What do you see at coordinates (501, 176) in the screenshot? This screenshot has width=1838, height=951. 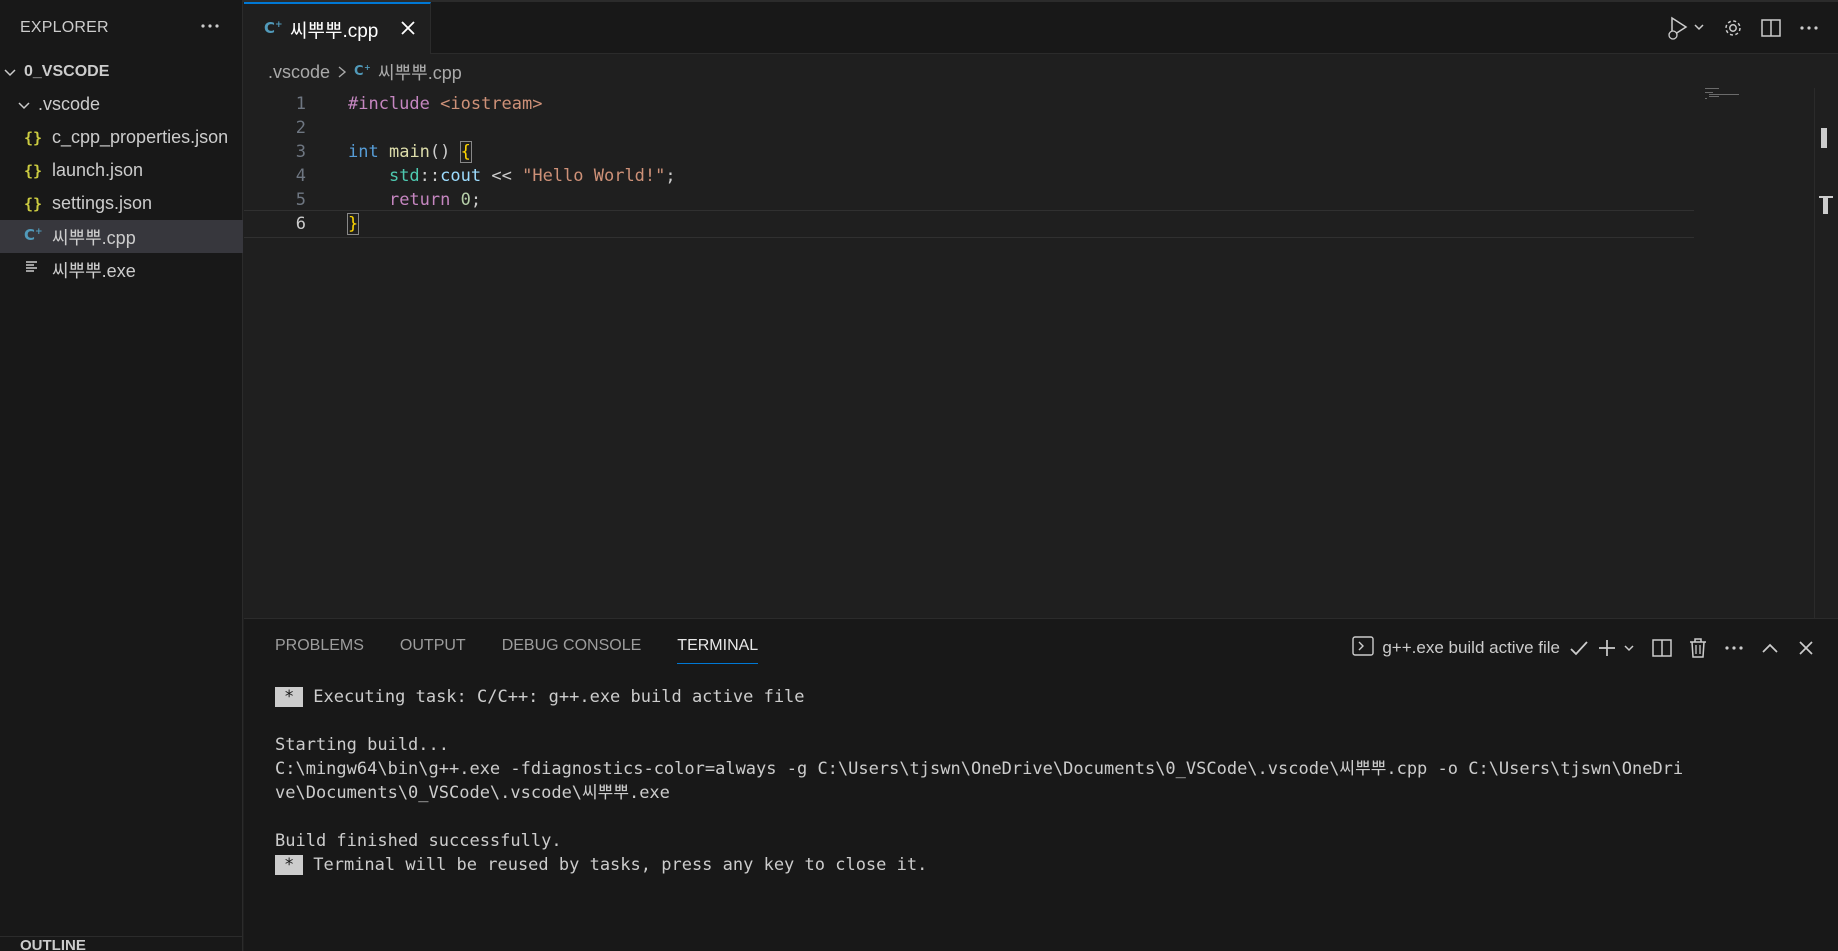 I see `token-operator: <<` at bounding box center [501, 176].